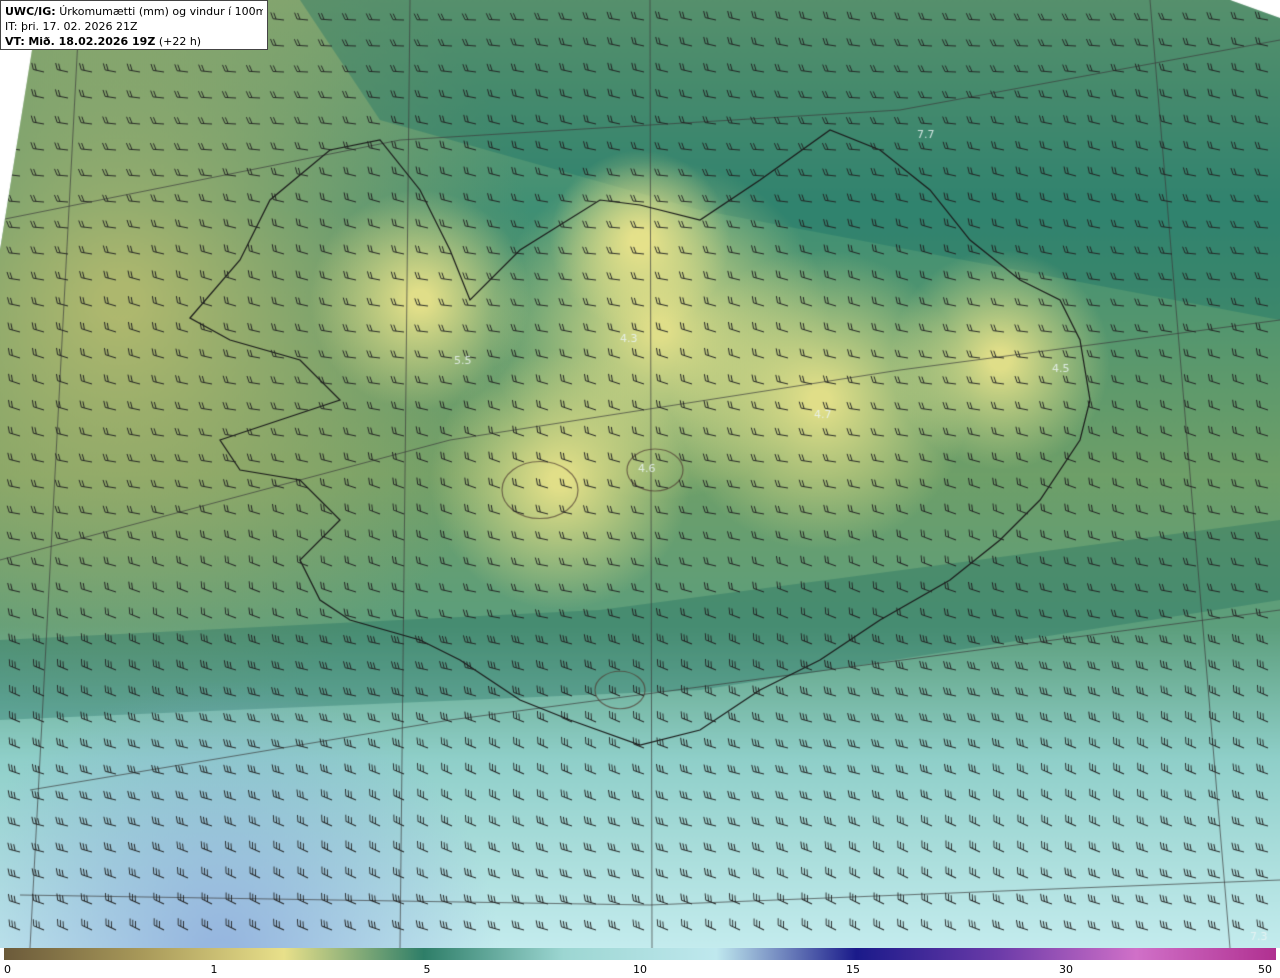 The image size is (1280, 978). What do you see at coordinates (427, 969) in the screenshot?
I see `legend-tick-5: 5` at bounding box center [427, 969].